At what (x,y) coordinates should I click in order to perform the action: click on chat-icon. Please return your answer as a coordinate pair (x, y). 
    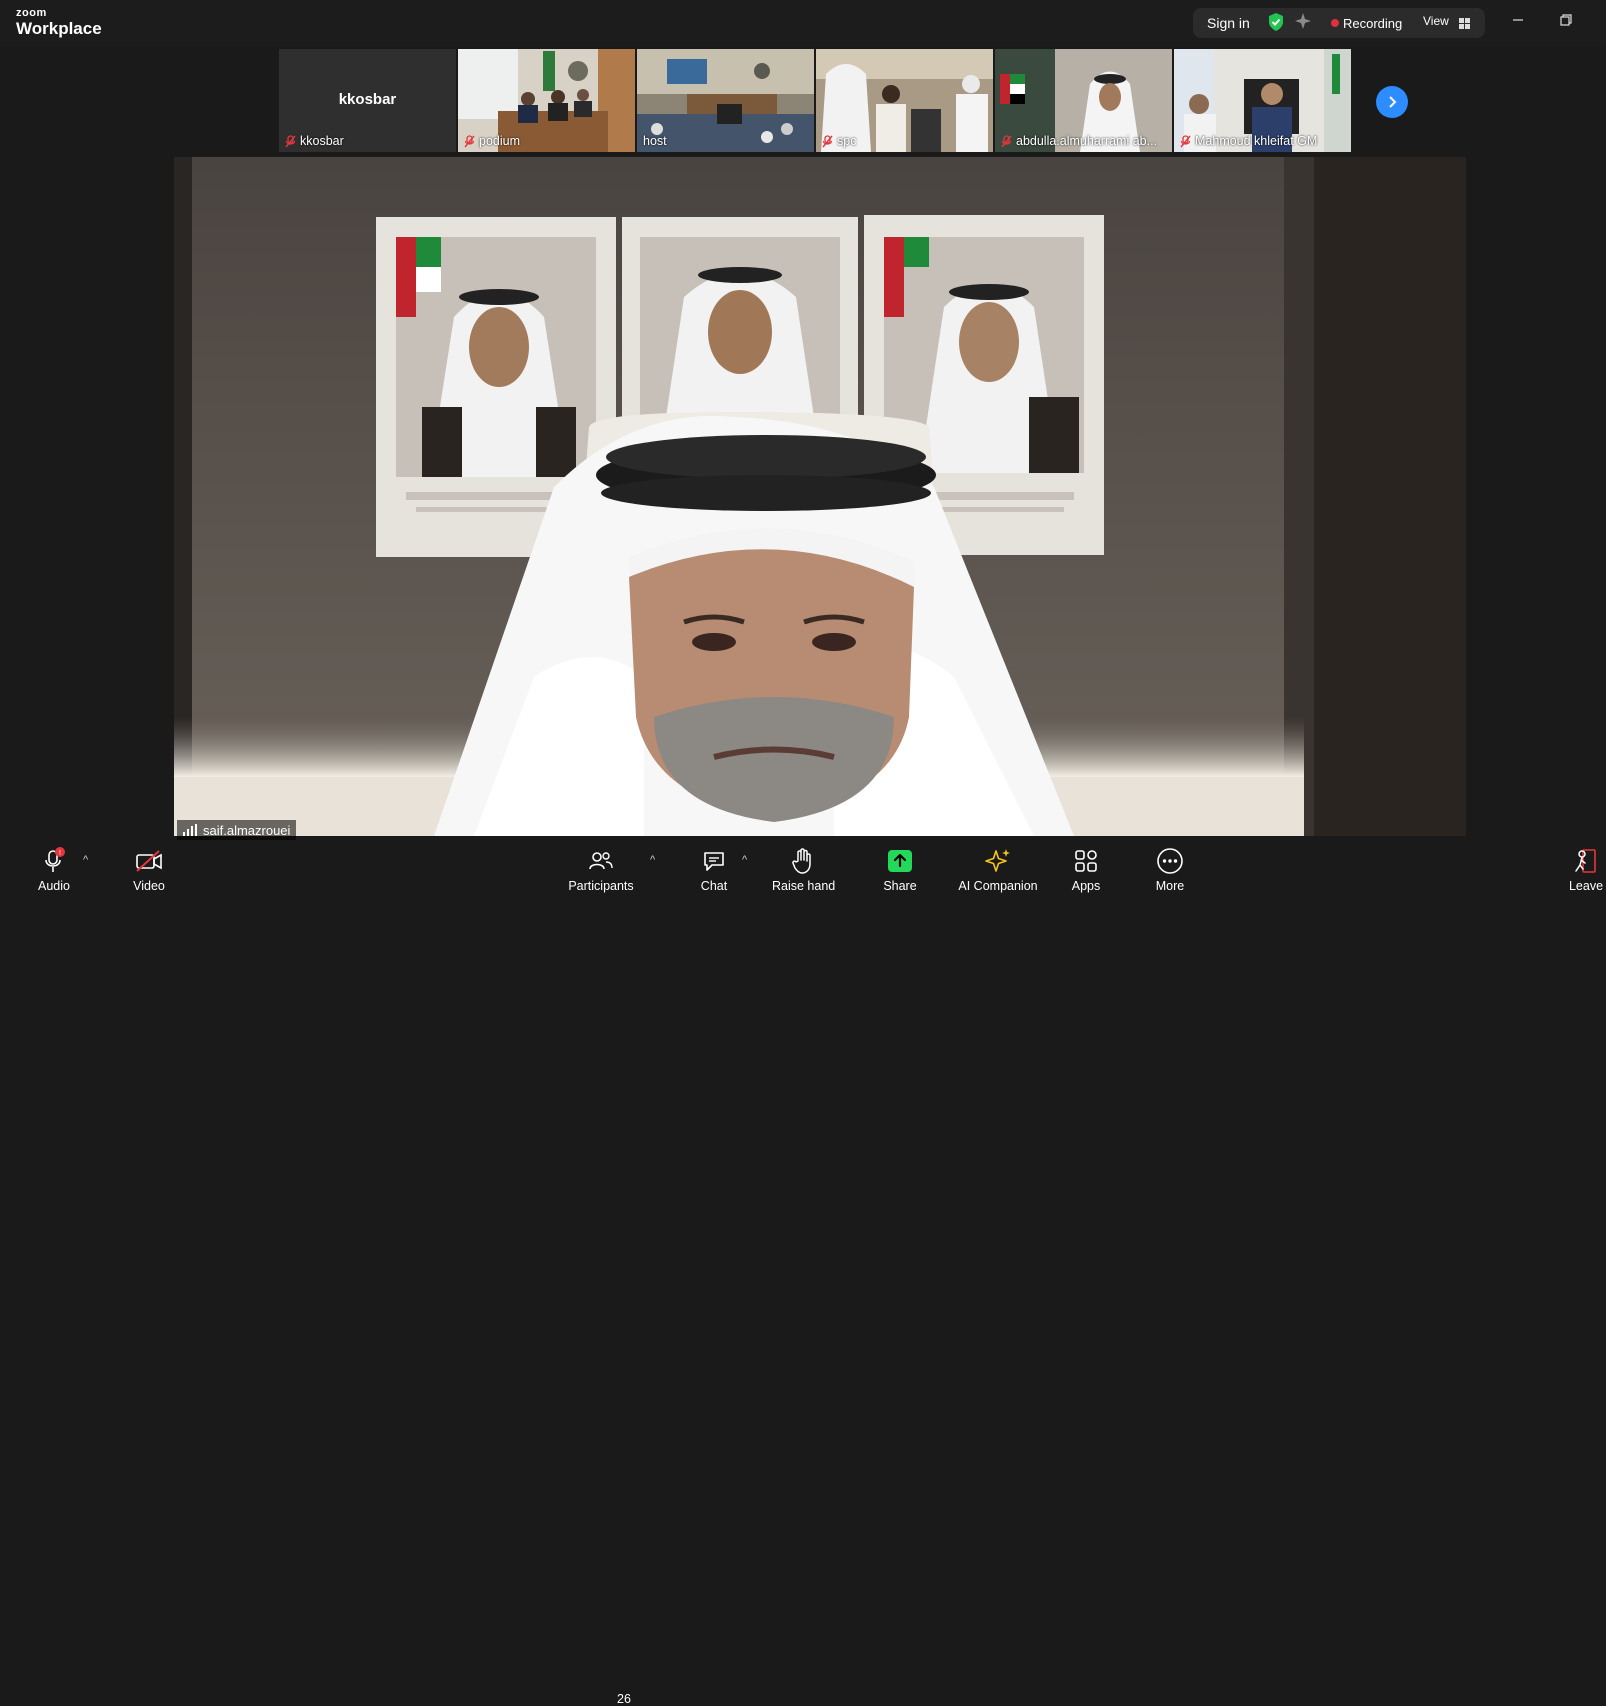
    Looking at the image, I should click on (714, 861).